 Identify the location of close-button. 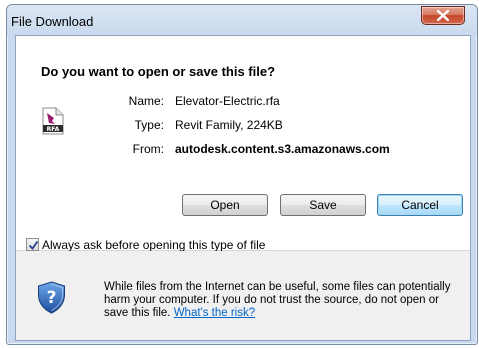
(443, 15).